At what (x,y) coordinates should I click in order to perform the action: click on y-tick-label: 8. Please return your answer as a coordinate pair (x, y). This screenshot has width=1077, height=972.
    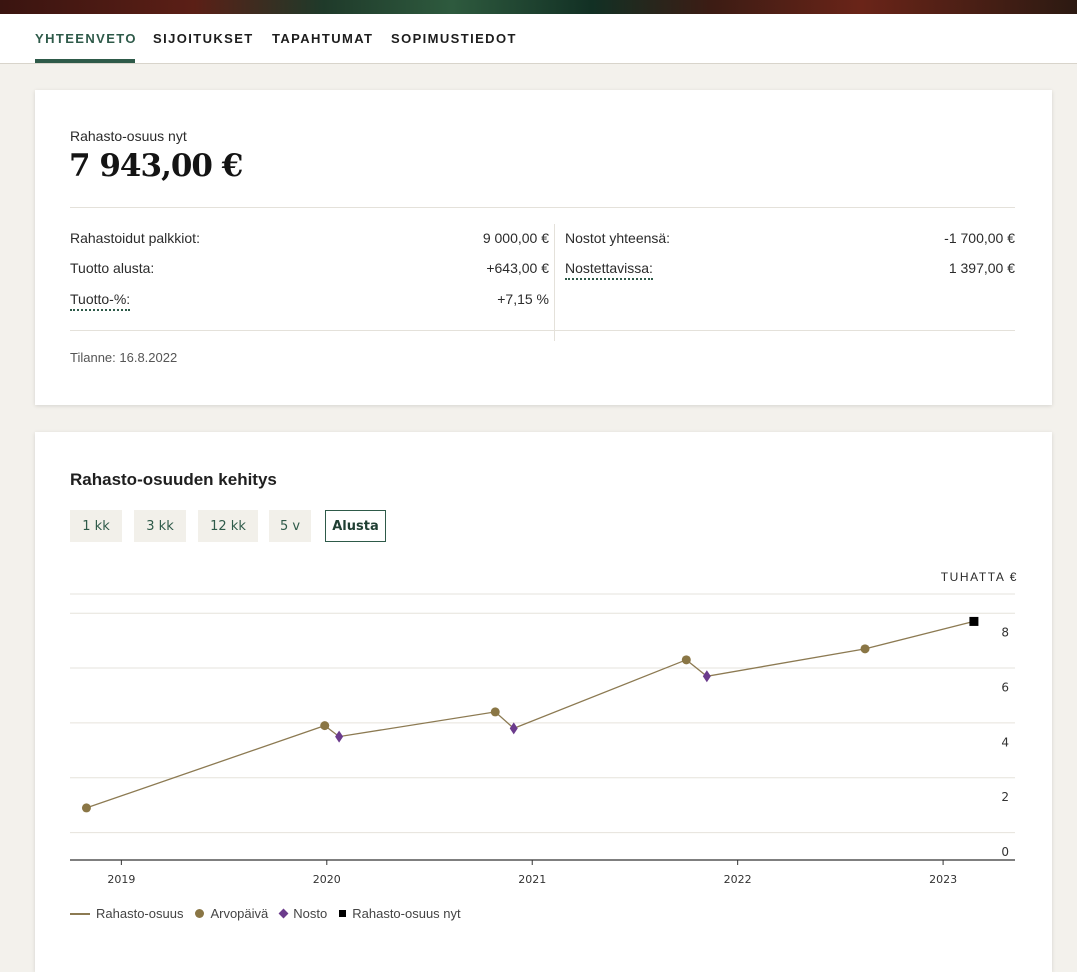
    Looking at the image, I should click on (1005, 633).